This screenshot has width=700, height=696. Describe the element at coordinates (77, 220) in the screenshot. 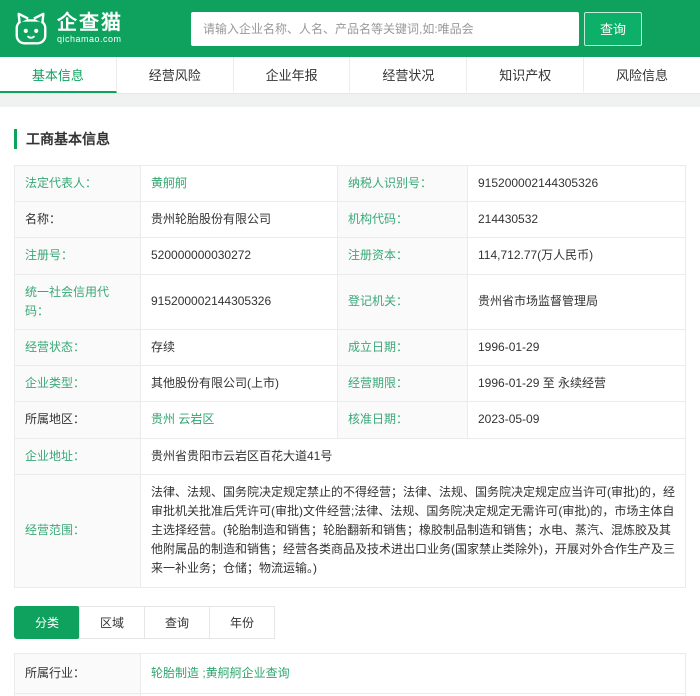

I see `field-label-company-name: 名称：` at that location.